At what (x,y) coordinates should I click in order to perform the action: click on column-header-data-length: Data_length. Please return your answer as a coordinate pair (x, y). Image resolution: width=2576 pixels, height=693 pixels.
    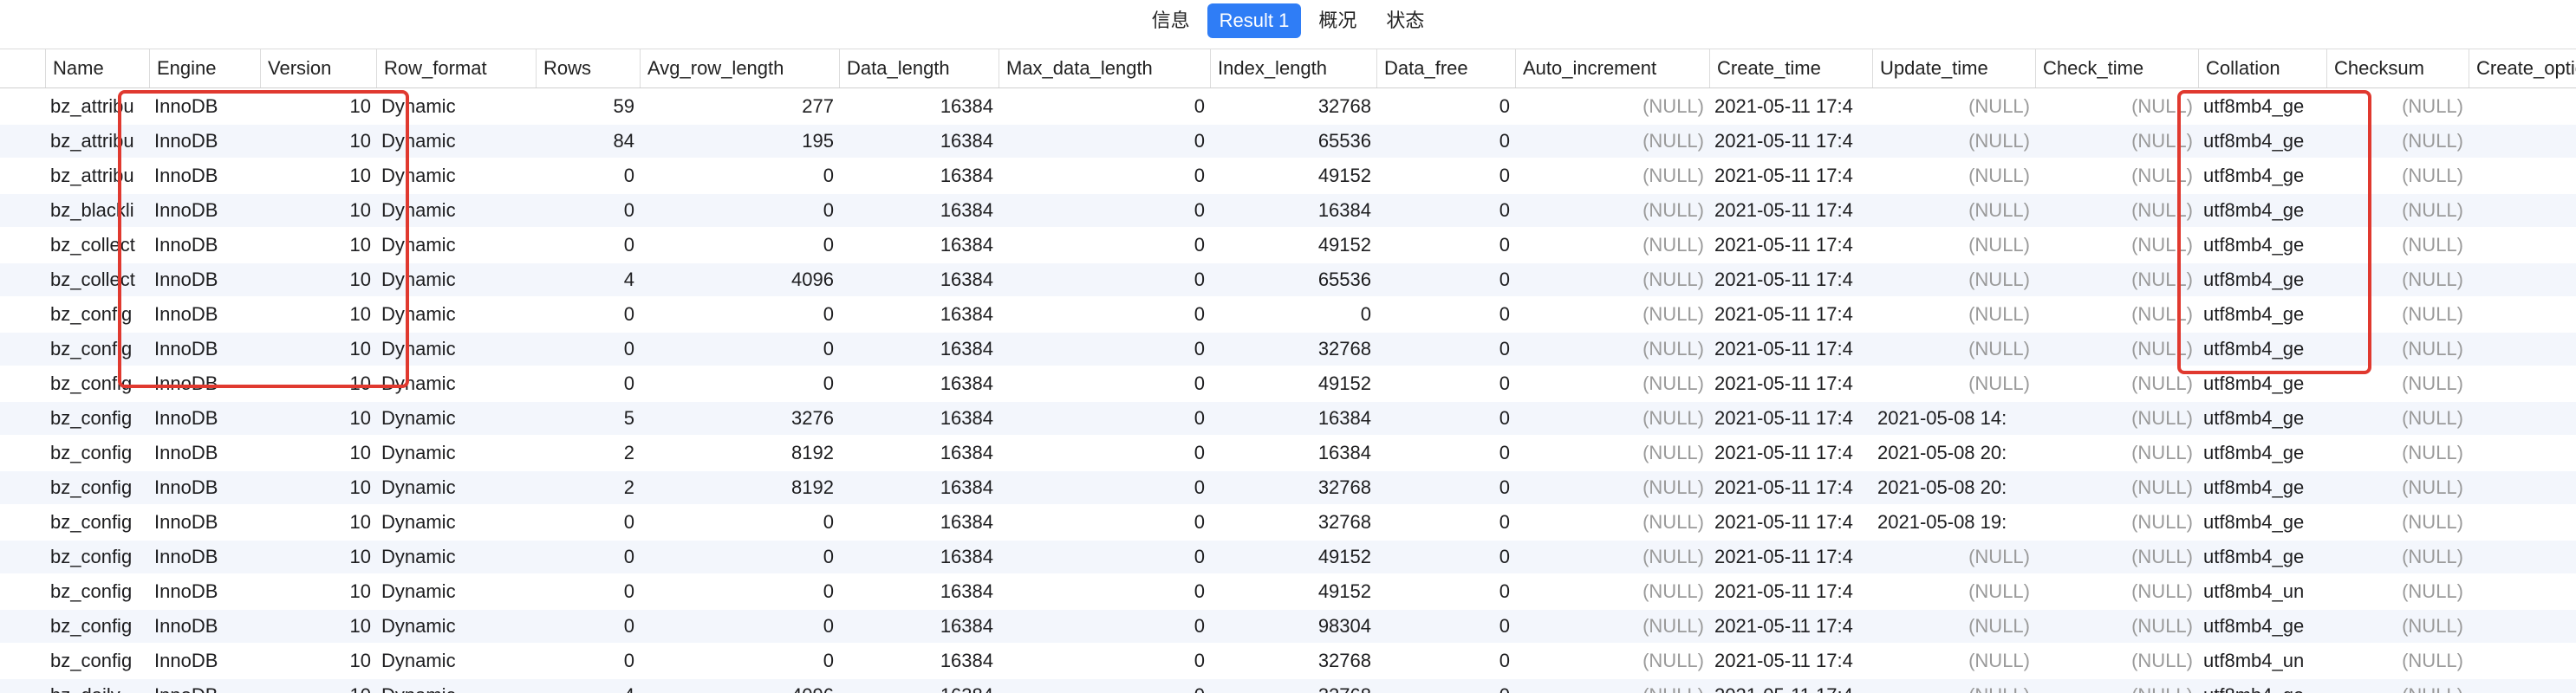
    Looking at the image, I should click on (919, 68).